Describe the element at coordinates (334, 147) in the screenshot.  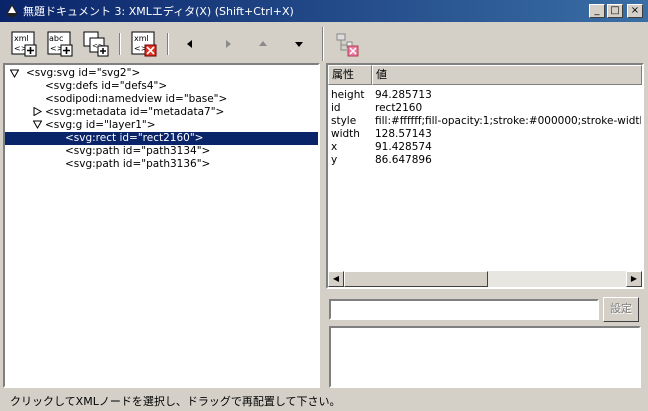
I see `attr-name: x` at that location.